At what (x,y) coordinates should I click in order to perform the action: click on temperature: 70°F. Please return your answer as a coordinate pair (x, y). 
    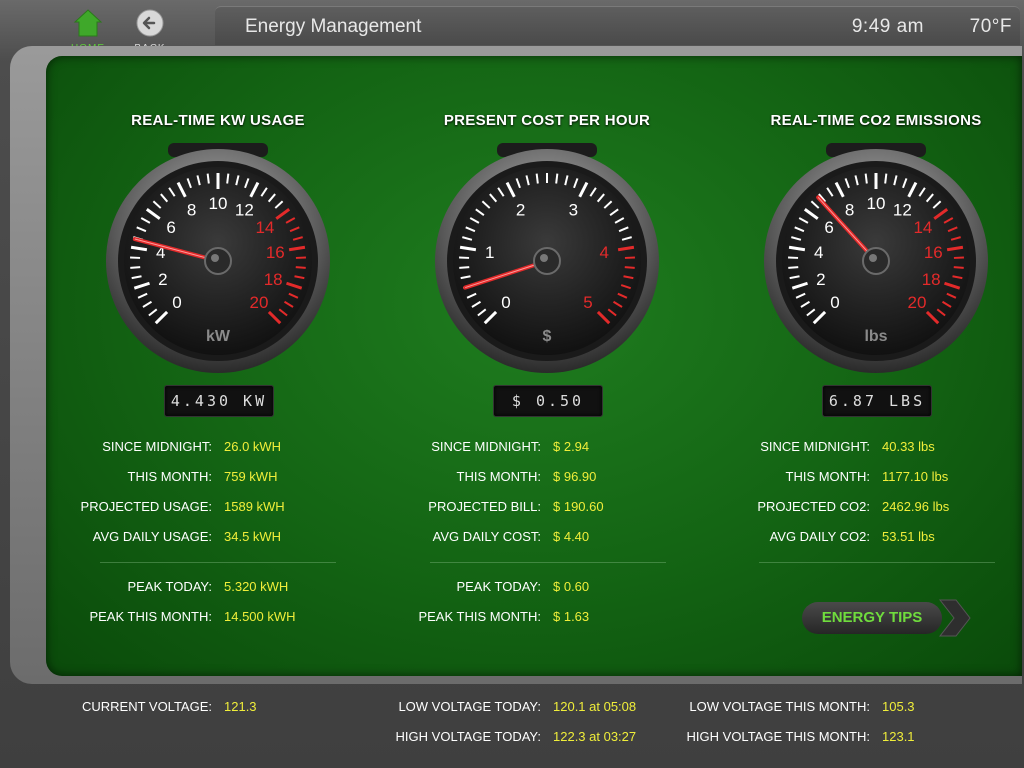
    Looking at the image, I should click on (990, 26).